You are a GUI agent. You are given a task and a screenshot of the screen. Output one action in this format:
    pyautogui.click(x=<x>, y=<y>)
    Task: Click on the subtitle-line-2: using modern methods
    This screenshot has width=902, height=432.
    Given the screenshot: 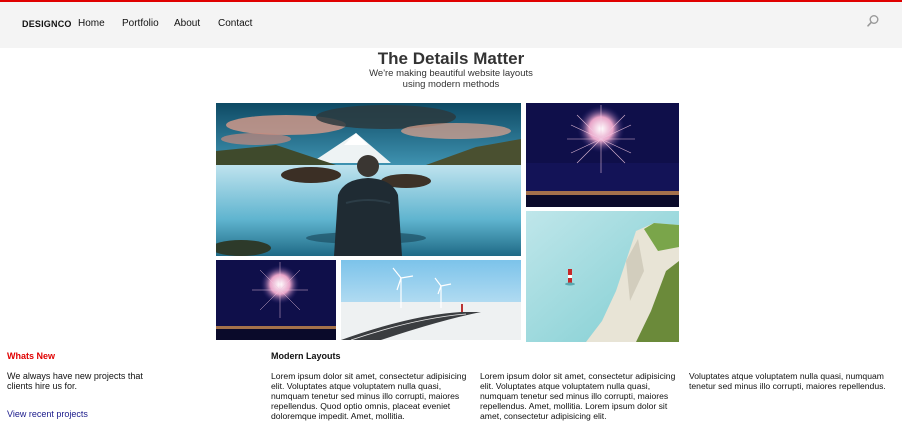 What is the action you would take?
    pyautogui.click(x=451, y=84)
    